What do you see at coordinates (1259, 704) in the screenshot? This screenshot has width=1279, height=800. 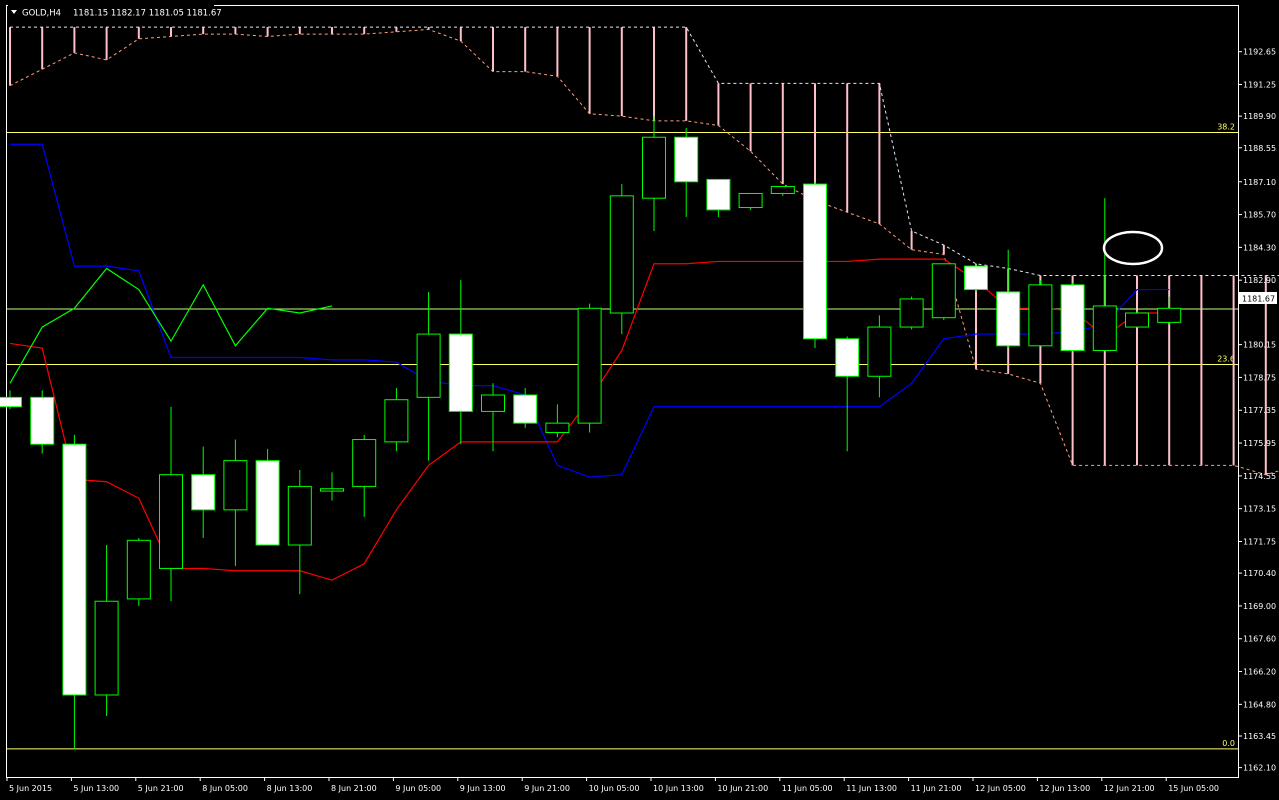 I see `price-tick-label: 1164.80` at bounding box center [1259, 704].